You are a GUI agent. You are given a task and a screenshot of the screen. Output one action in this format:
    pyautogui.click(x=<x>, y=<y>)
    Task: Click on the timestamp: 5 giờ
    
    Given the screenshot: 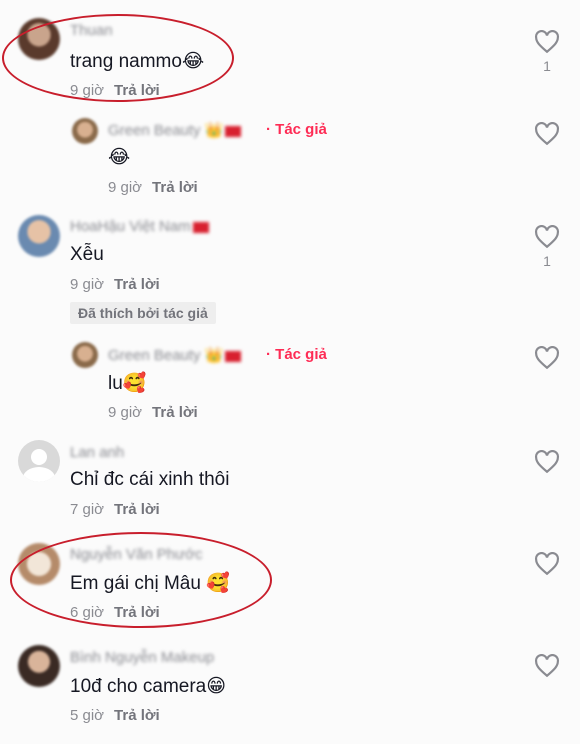 What is the action you would take?
    pyautogui.click(x=87, y=715)
    